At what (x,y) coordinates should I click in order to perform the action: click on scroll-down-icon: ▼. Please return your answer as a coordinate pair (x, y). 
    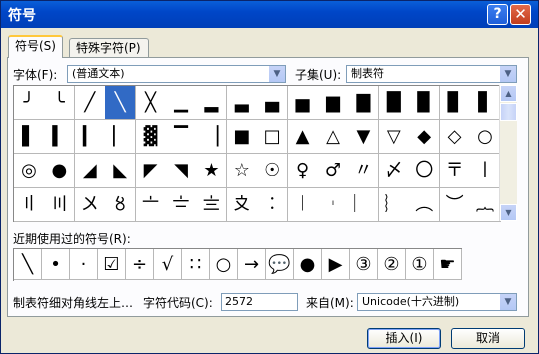
    Looking at the image, I should click on (508, 212).